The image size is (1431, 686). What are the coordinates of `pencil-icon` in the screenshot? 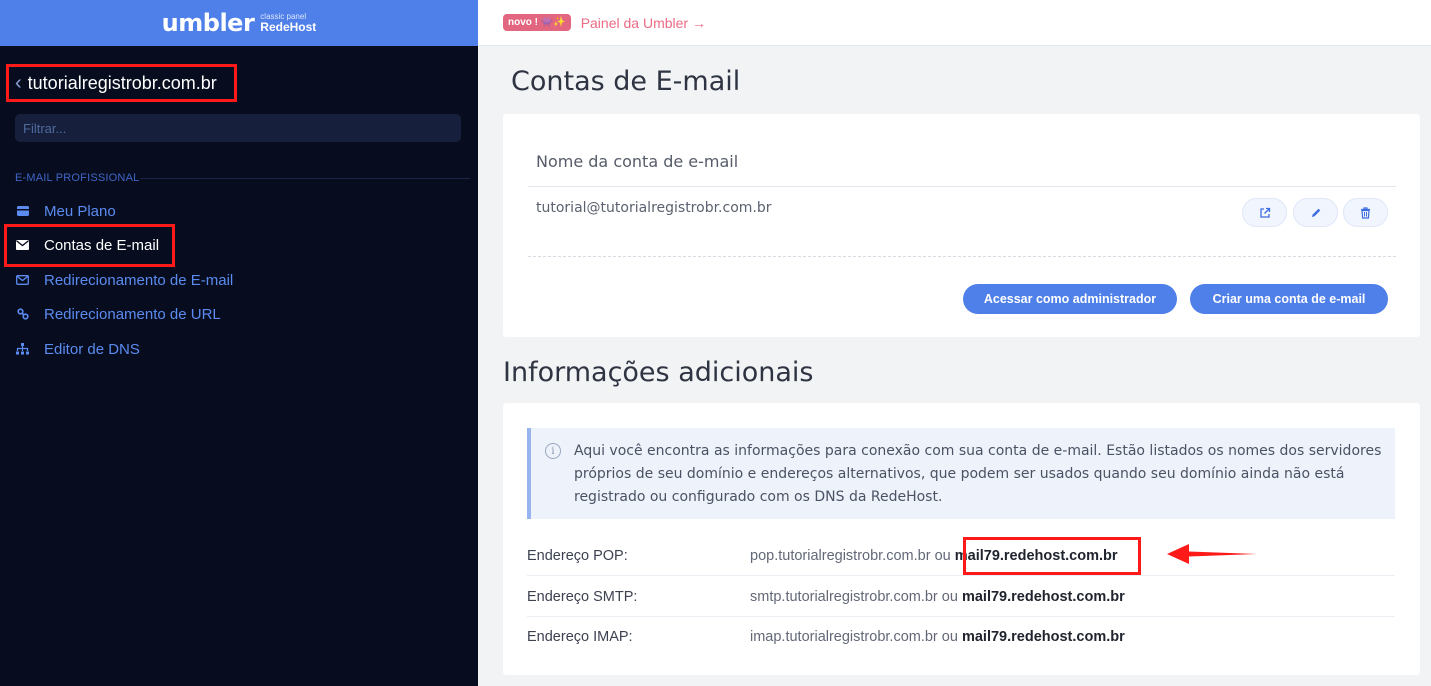 It's located at (1315, 212).